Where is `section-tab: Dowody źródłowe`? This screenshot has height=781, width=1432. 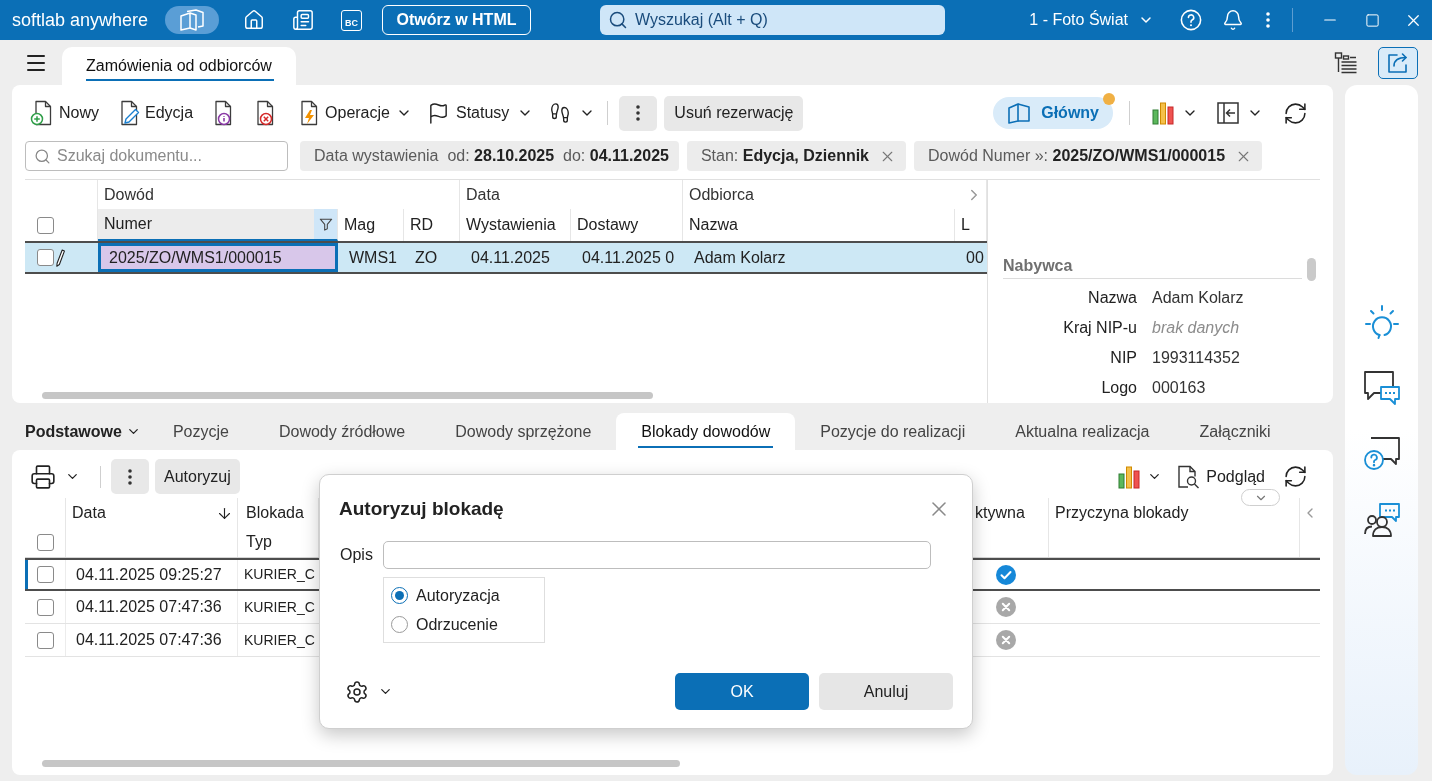
section-tab: Dowody źródłowe is located at coordinates (342, 431).